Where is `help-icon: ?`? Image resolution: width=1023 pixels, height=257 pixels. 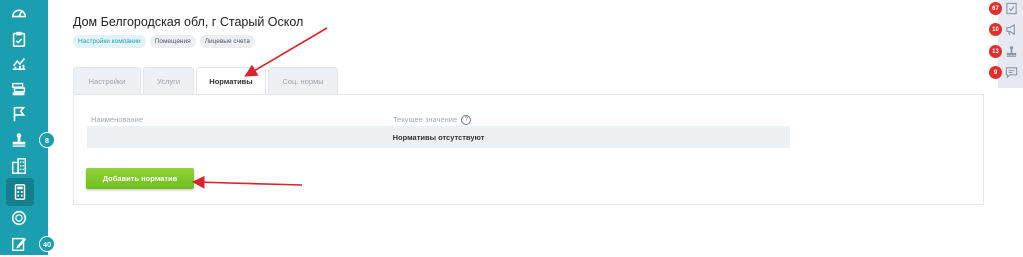
help-icon: ? is located at coordinates (466, 120).